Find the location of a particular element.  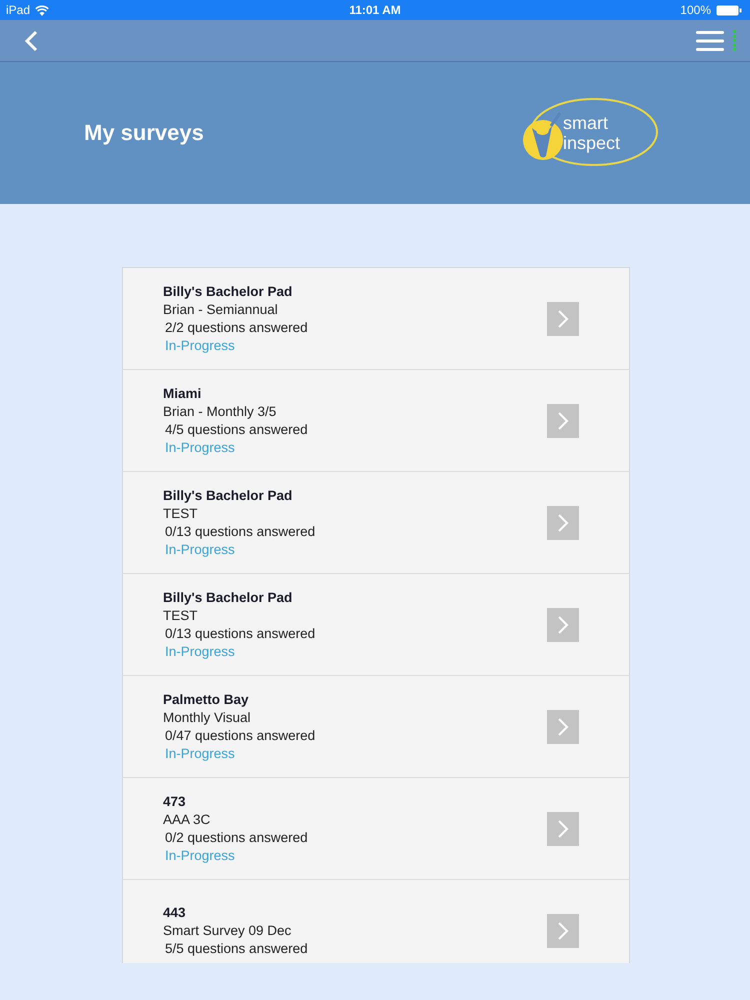

survey-title: Miami is located at coordinates (182, 393).